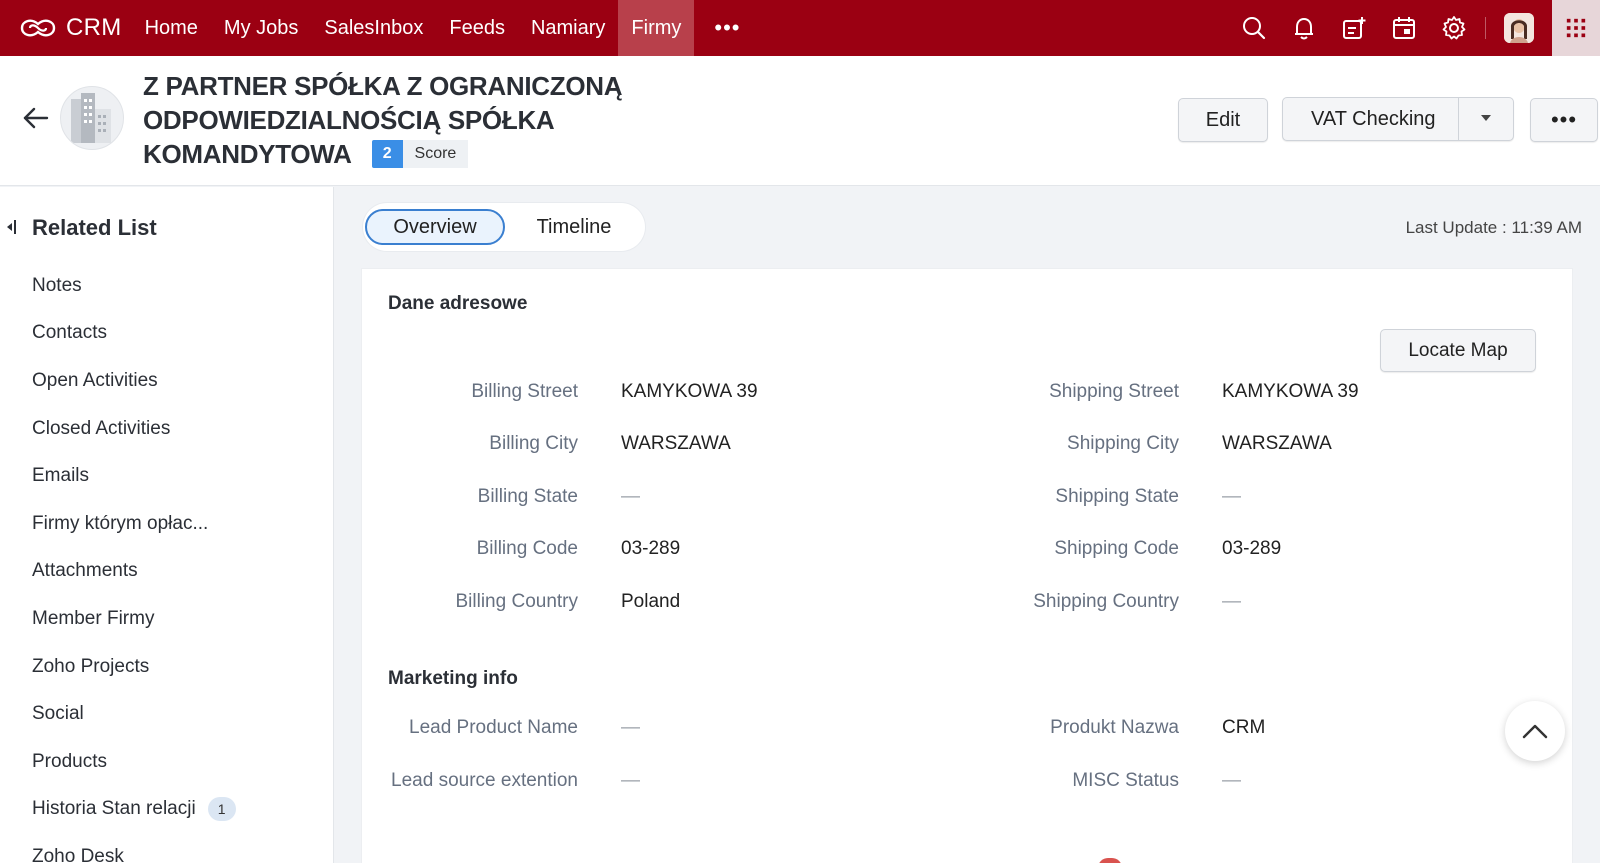 Image resolution: width=1600 pixels, height=863 pixels. I want to click on sidebar-item-member-firmy: Member Firmy, so click(134, 619).